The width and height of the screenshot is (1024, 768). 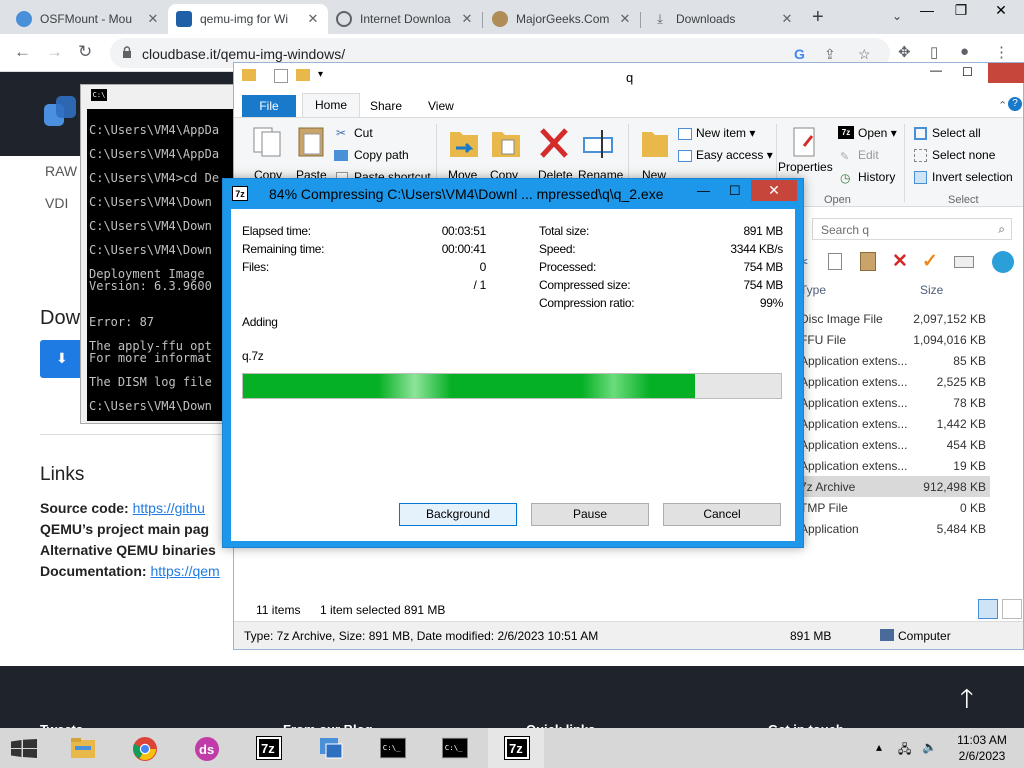 What do you see at coordinates (895, 318) in the screenshot?
I see `file-row: Disc Image File 2,097,152 KB` at bounding box center [895, 318].